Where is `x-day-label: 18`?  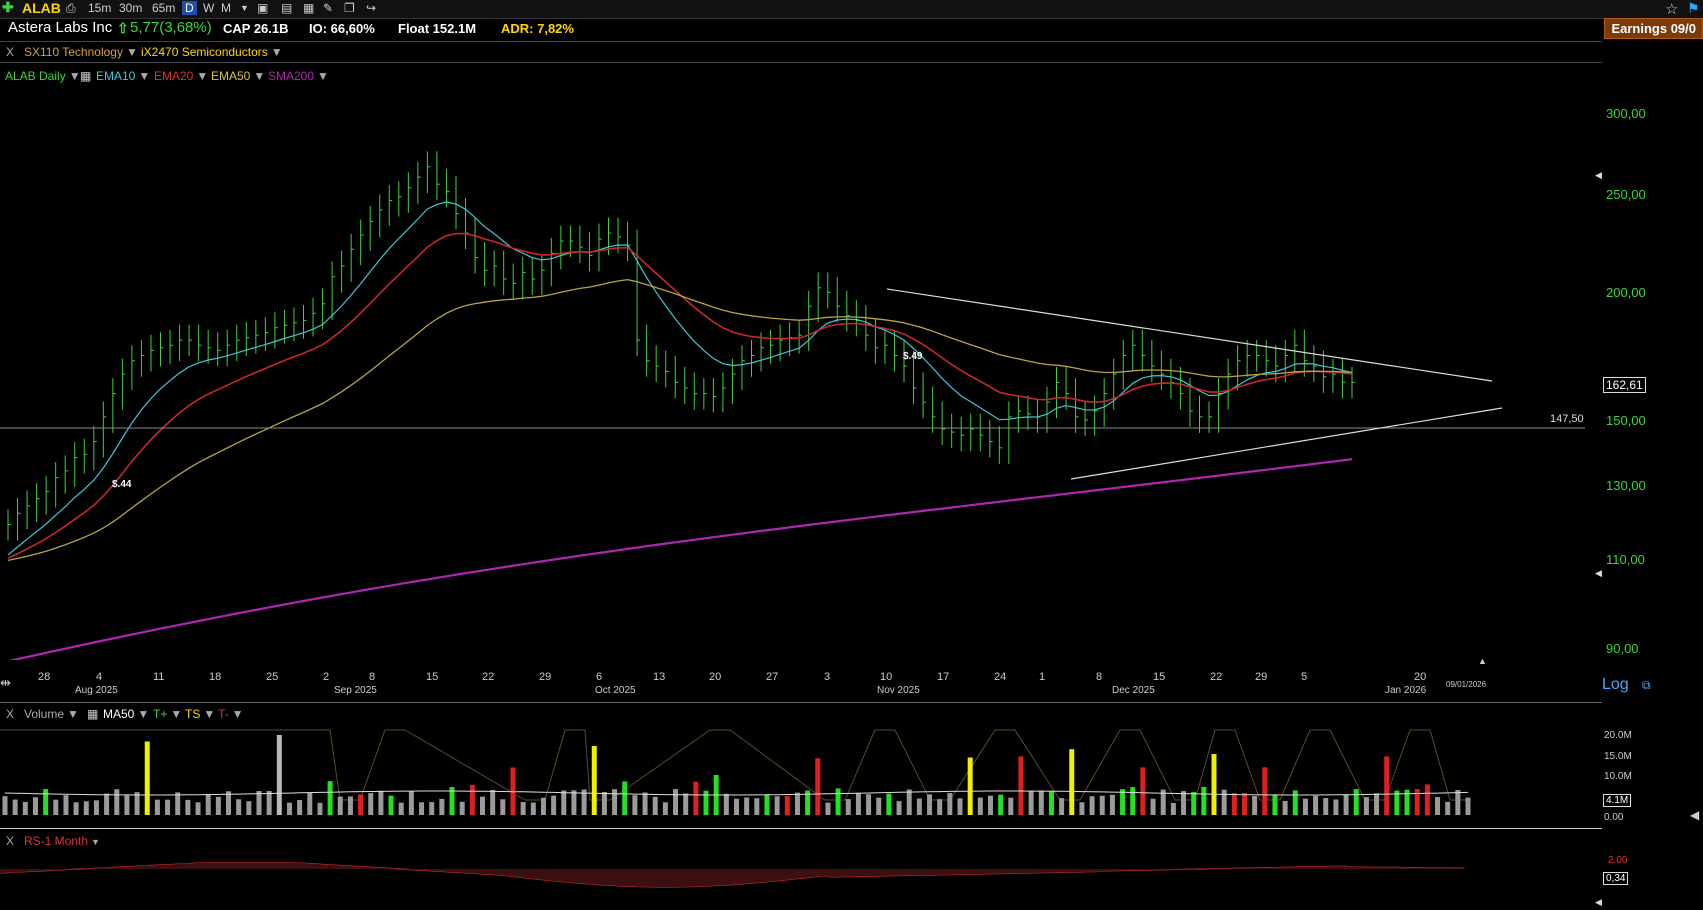 x-day-label: 18 is located at coordinates (215, 677).